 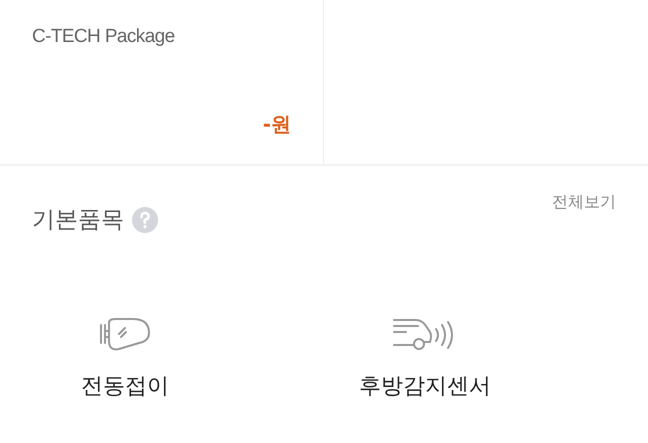 What do you see at coordinates (104, 37) in the screenshot?
I see `package-name: C-TECH Package` at bounding box center [104, 37].